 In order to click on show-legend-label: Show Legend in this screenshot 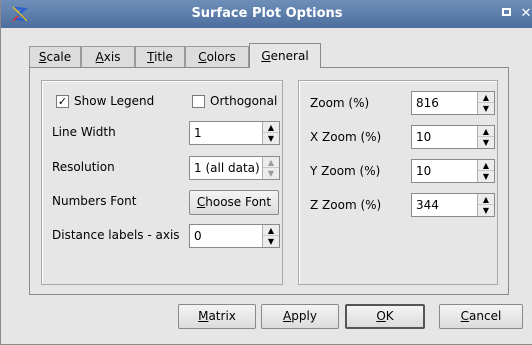, I will do `click(114, 101)`.